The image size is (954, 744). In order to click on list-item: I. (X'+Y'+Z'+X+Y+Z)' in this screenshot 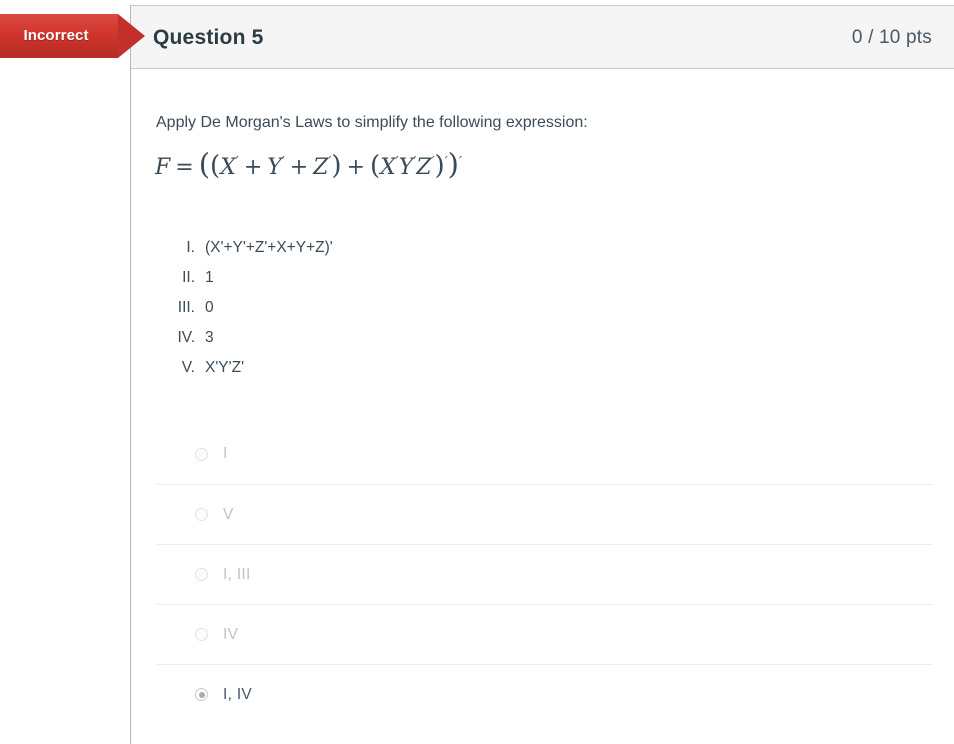, I will do `click(243, 254)`.